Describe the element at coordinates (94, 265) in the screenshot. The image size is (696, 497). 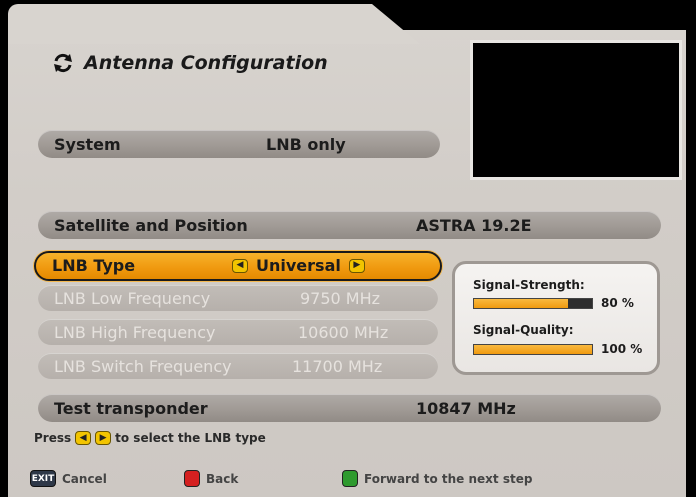
I see `lnb-type-label: LNB Type` at that location.